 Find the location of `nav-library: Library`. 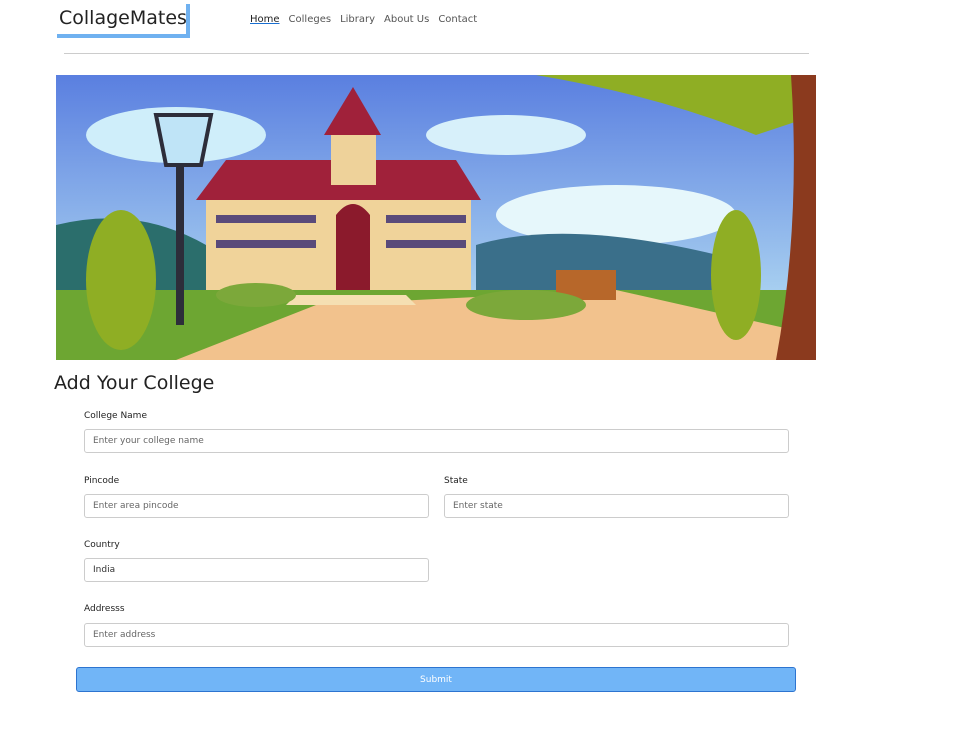

nav-library: Library is located at coordinates (357, 19).